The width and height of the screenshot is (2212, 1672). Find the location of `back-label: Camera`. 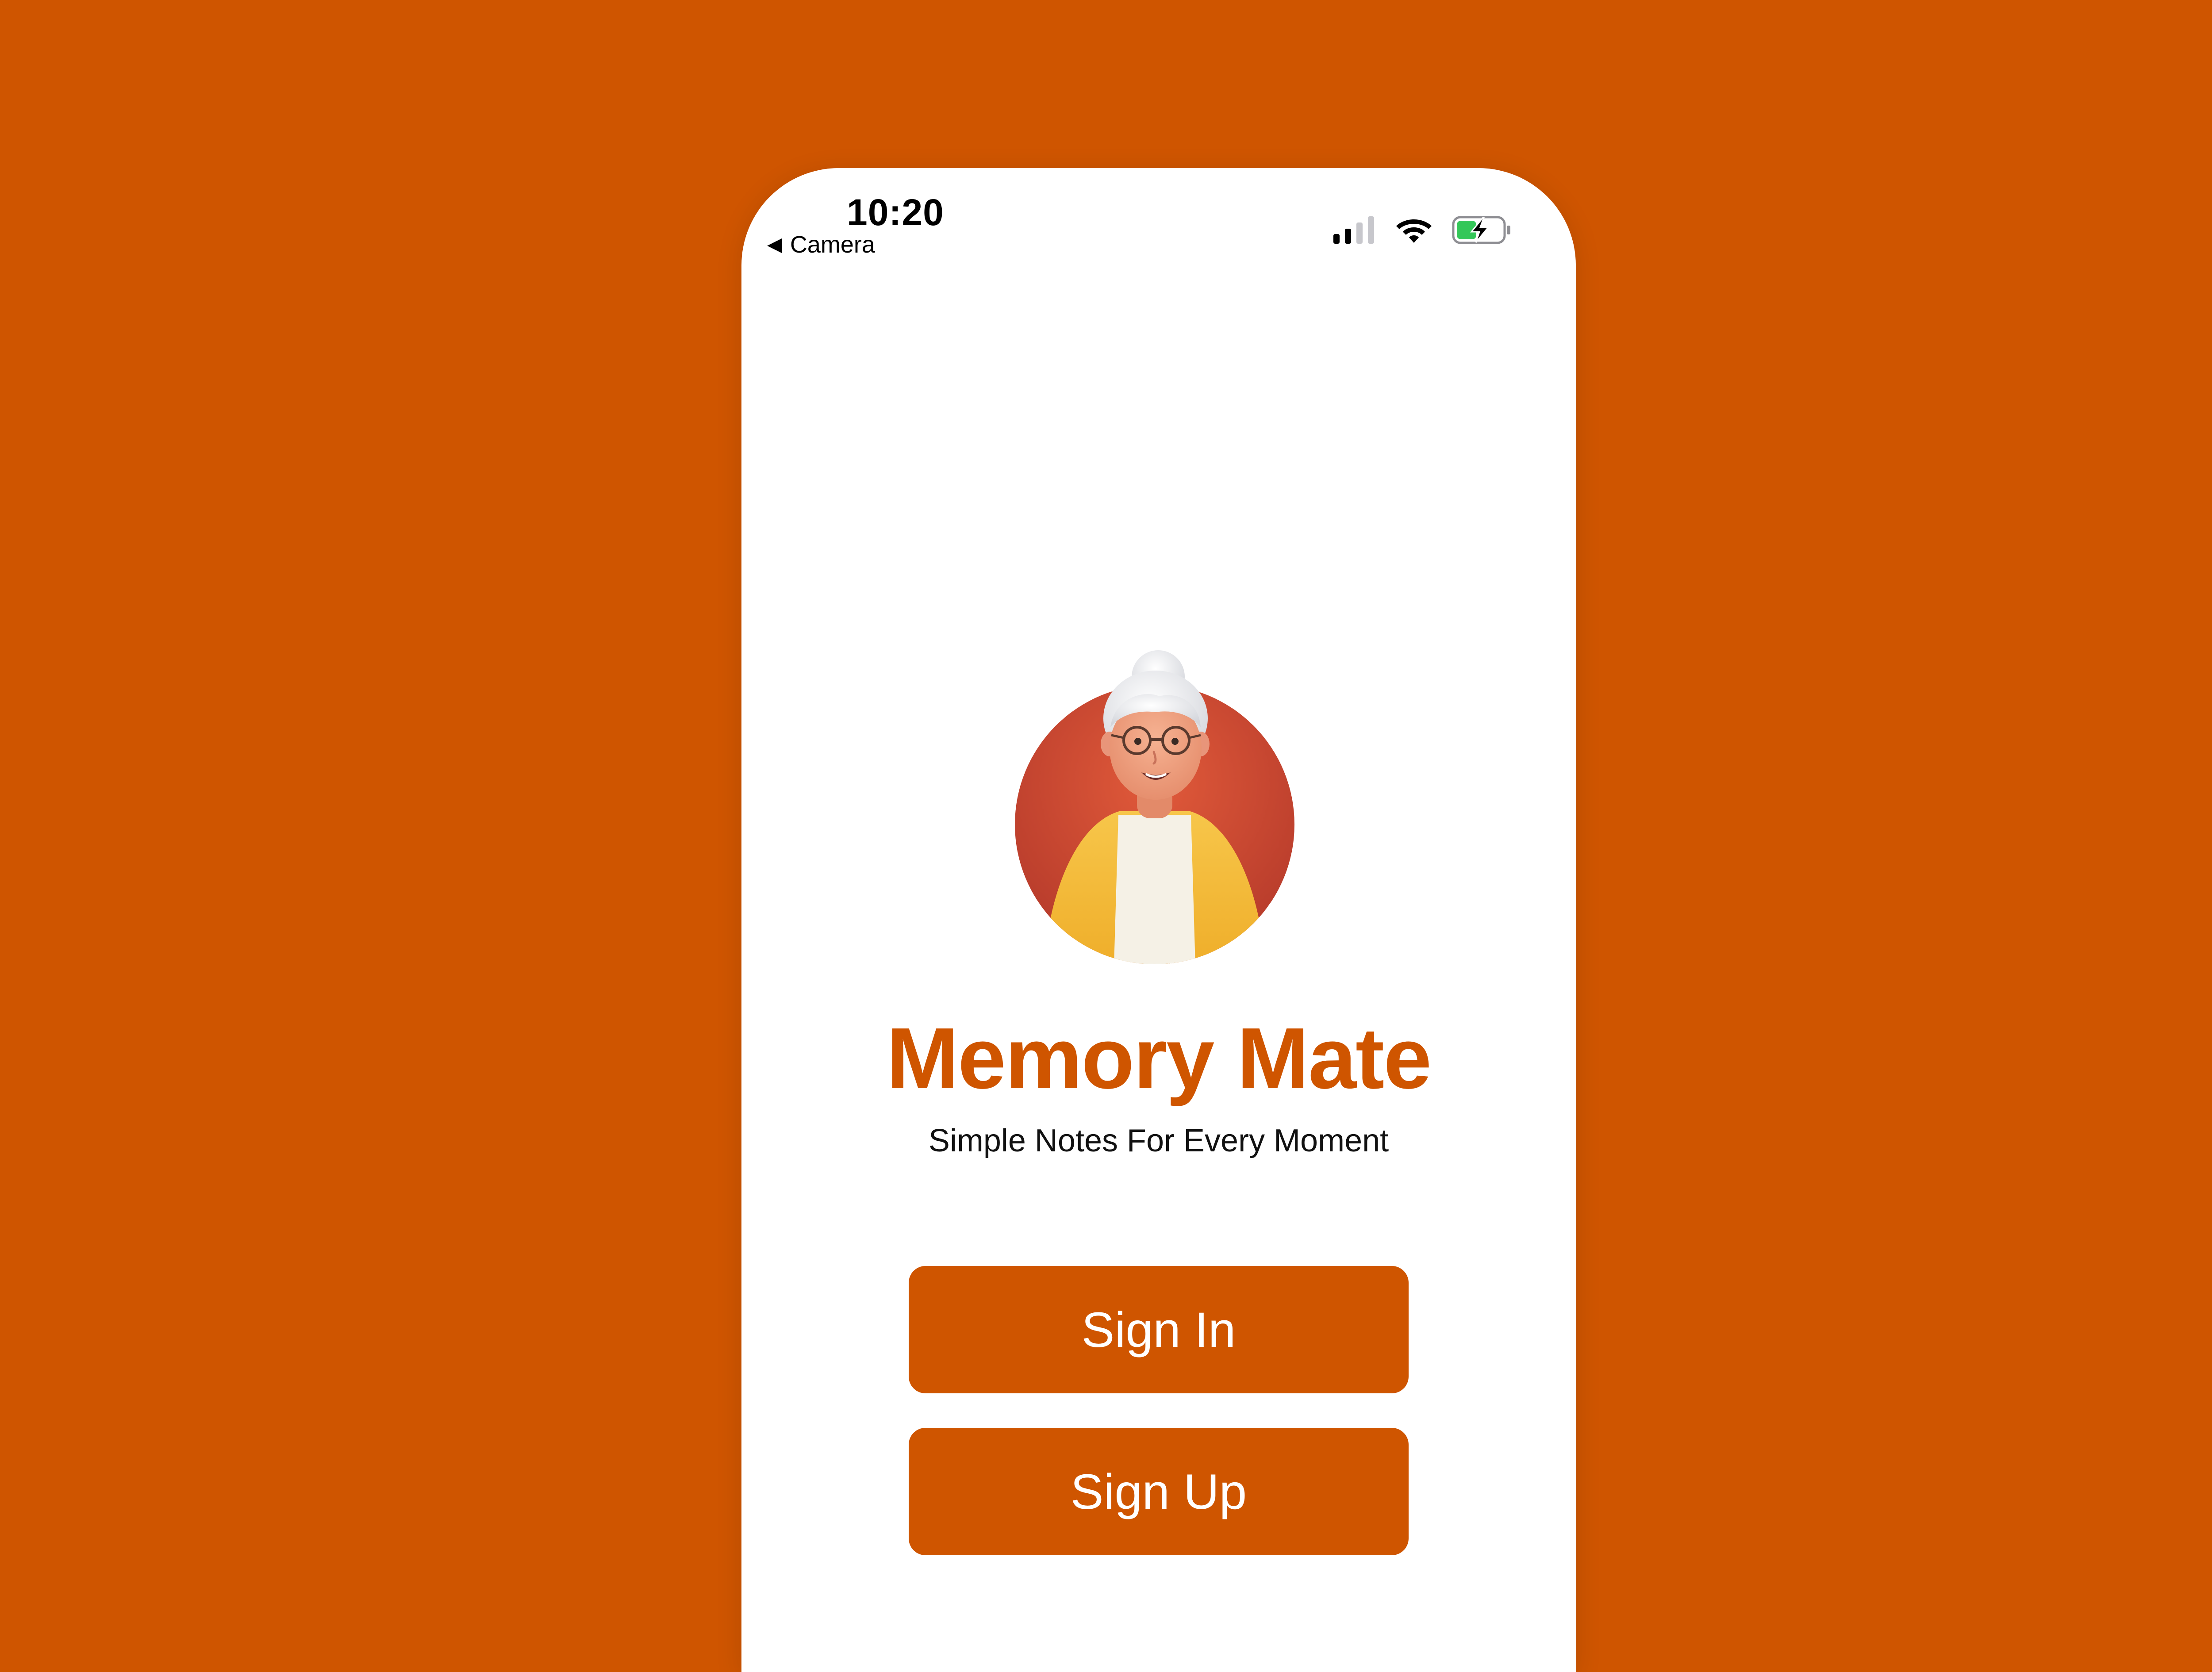

back-label: Camera is located at coordinates (833, 244).